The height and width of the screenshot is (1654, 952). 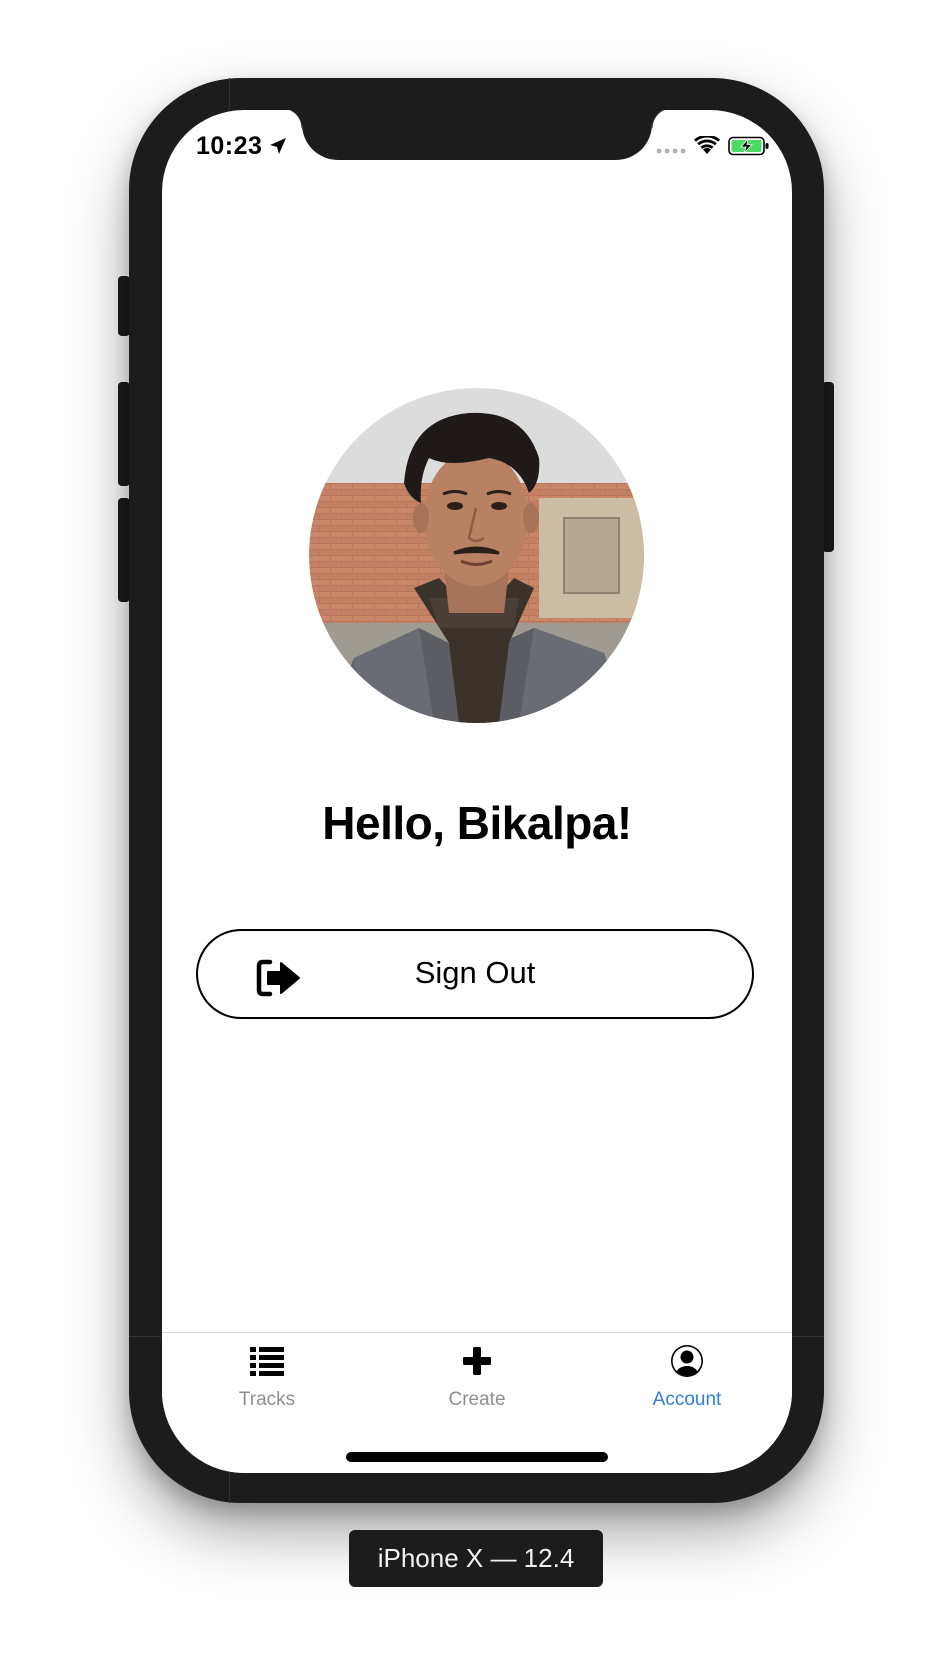 What do you see at coordinates (687, 1399) in the screenshot?
I see `tab-label: Account` at bounding box center [687, 1399].